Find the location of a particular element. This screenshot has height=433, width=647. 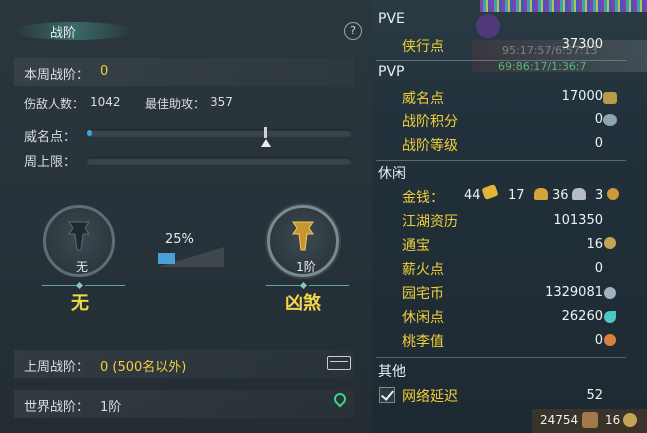

prestige-icon is located at coordinates (610, 98).